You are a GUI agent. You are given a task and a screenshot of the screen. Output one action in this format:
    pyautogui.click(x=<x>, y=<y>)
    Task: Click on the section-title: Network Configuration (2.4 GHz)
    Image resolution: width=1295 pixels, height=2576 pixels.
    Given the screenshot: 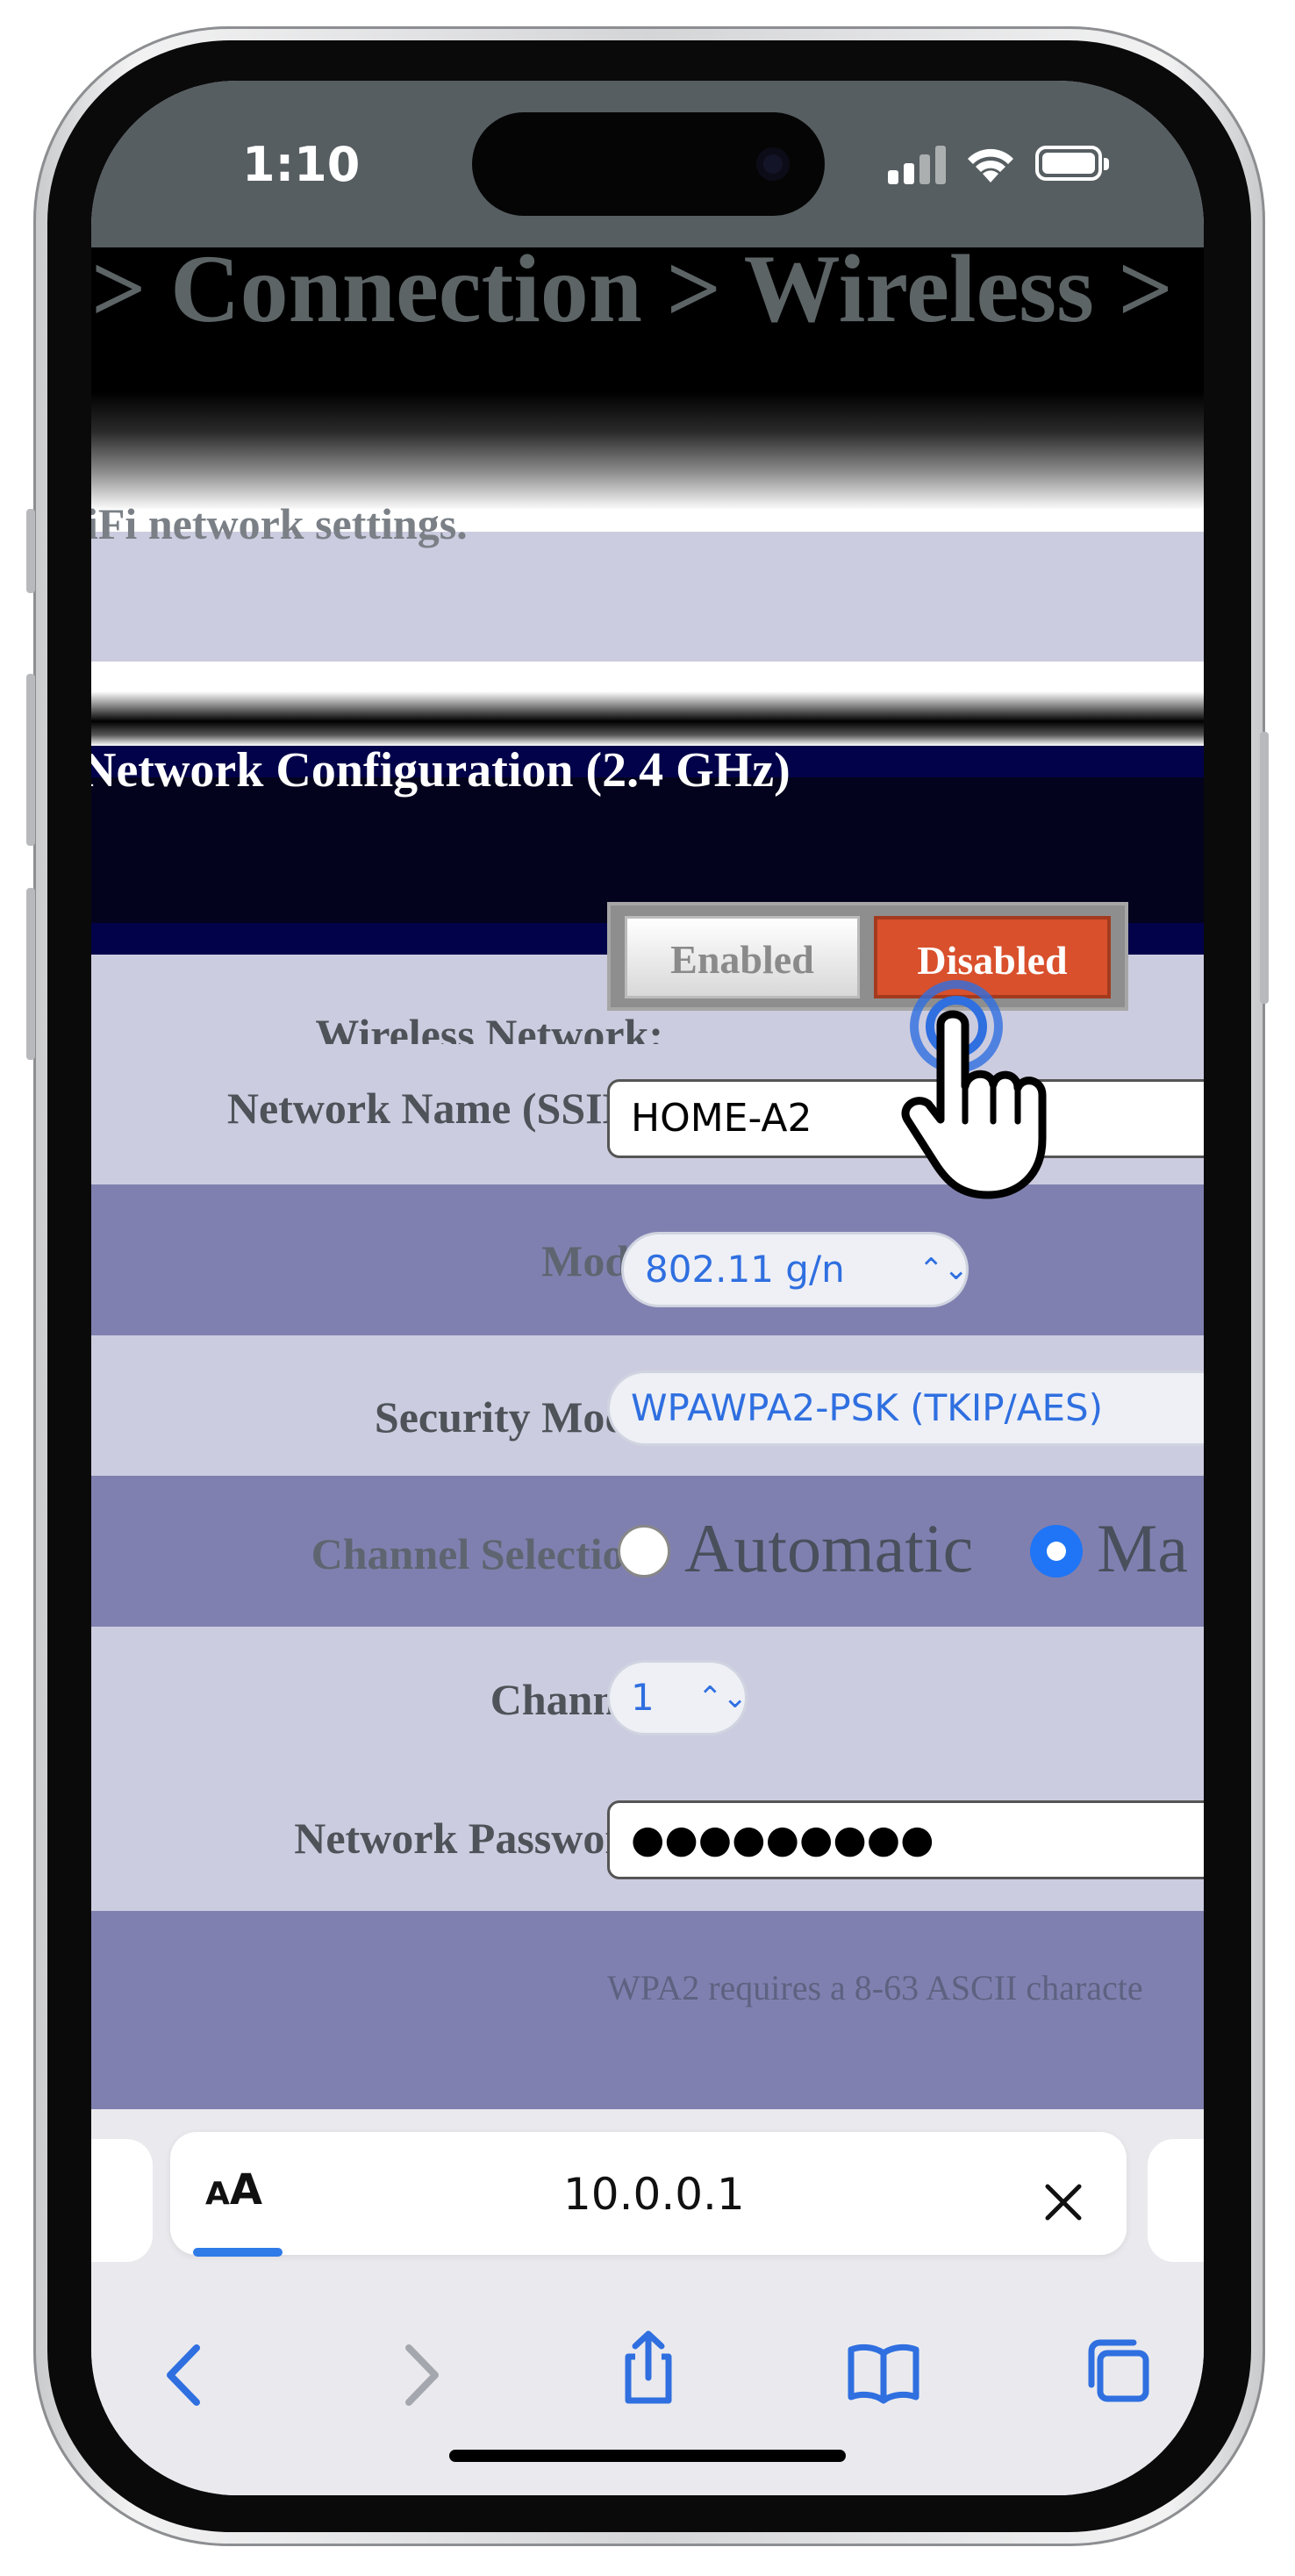 What is the action you would take?
    pyautogui.click(x=441, y=770)
    